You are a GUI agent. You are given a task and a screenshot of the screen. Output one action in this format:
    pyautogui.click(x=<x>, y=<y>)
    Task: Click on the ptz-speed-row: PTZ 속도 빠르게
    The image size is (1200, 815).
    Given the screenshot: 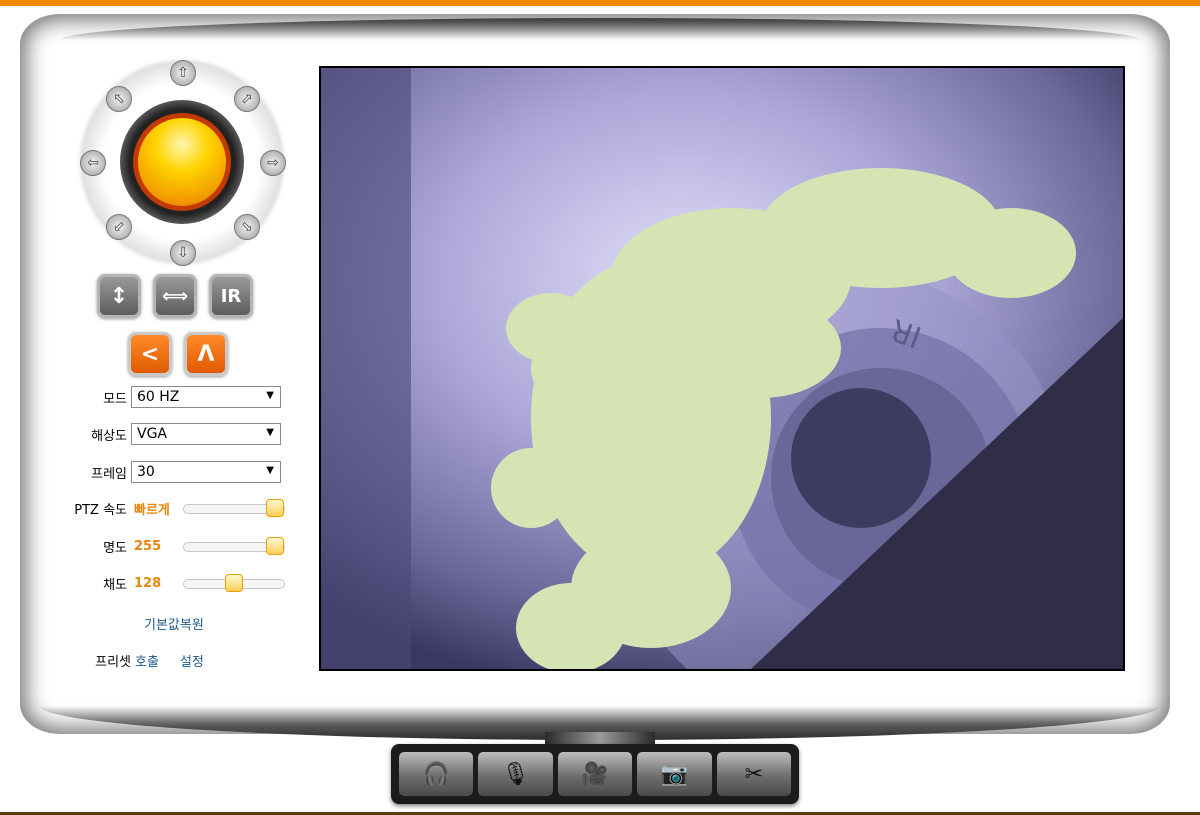 What is the action you would take?
    pyautogui.click(x=162, y=508)
    